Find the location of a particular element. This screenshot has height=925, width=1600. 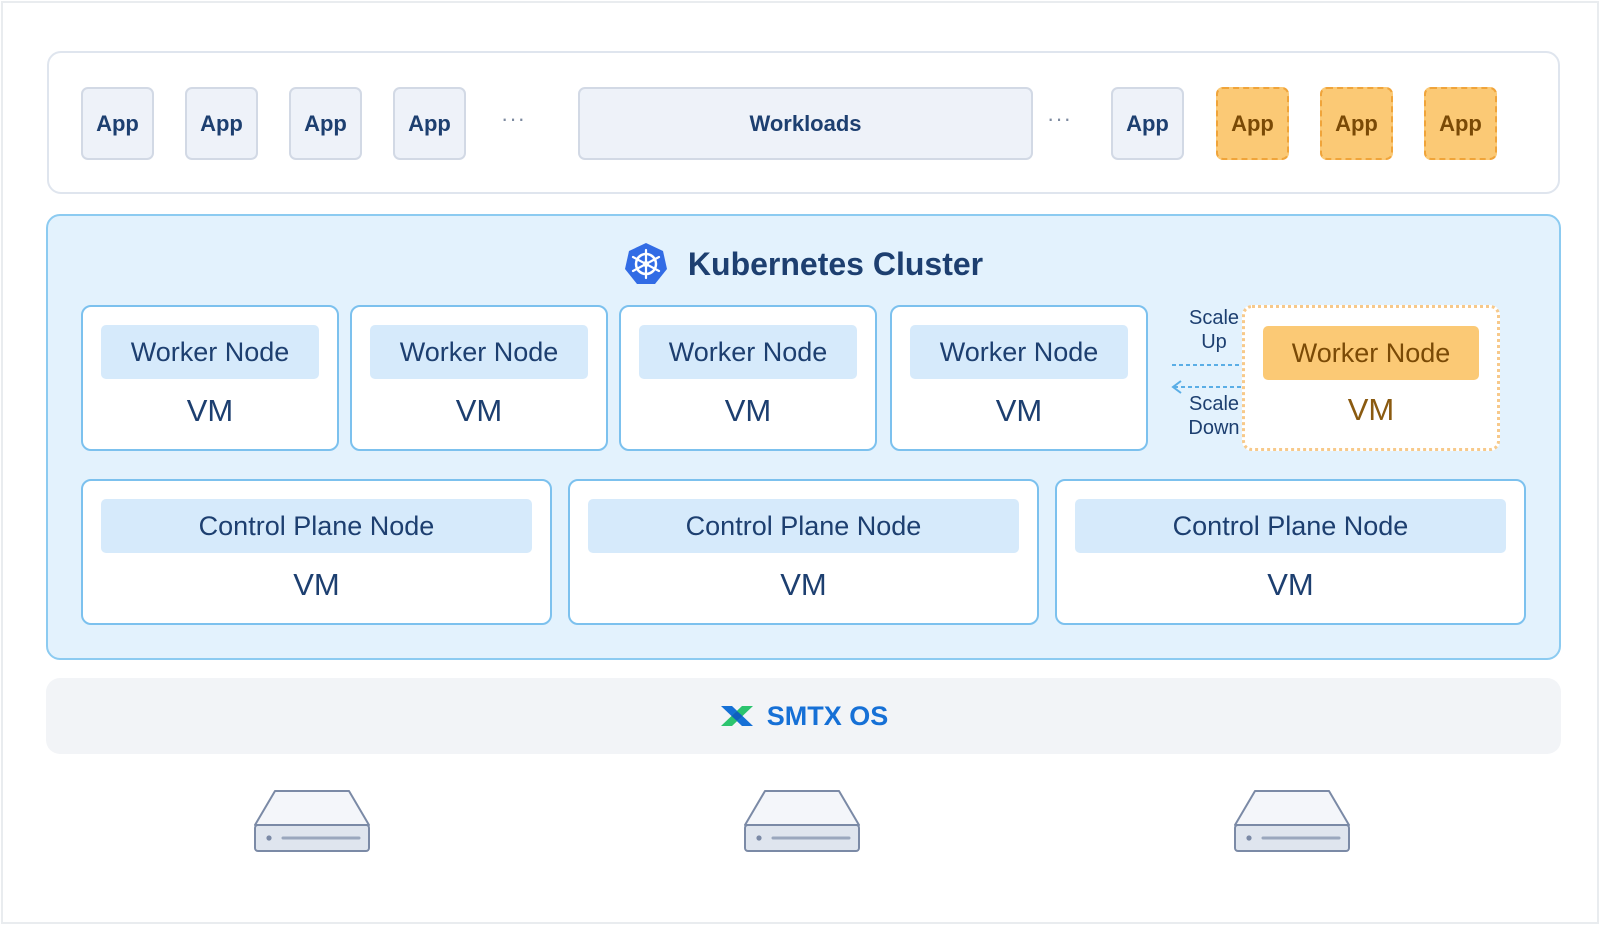

smtx-logo-icon is located at coordinates (736, 716).